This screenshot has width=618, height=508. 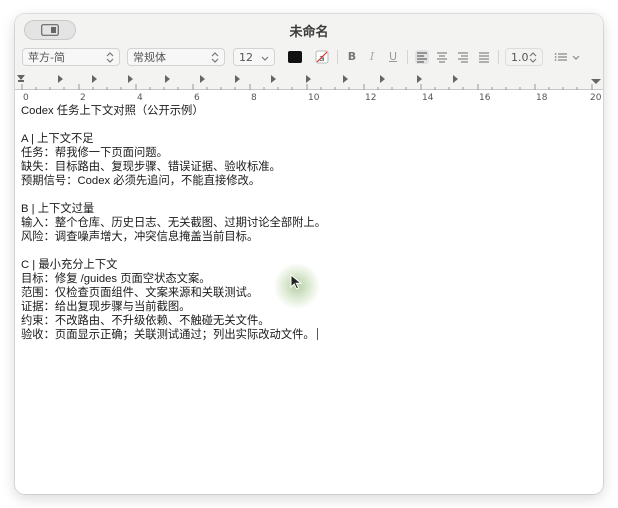 What do you see at coordinates (246, 57) in the screenshot?
I see `font-size-value: 12` at bounding box center [246, 57].